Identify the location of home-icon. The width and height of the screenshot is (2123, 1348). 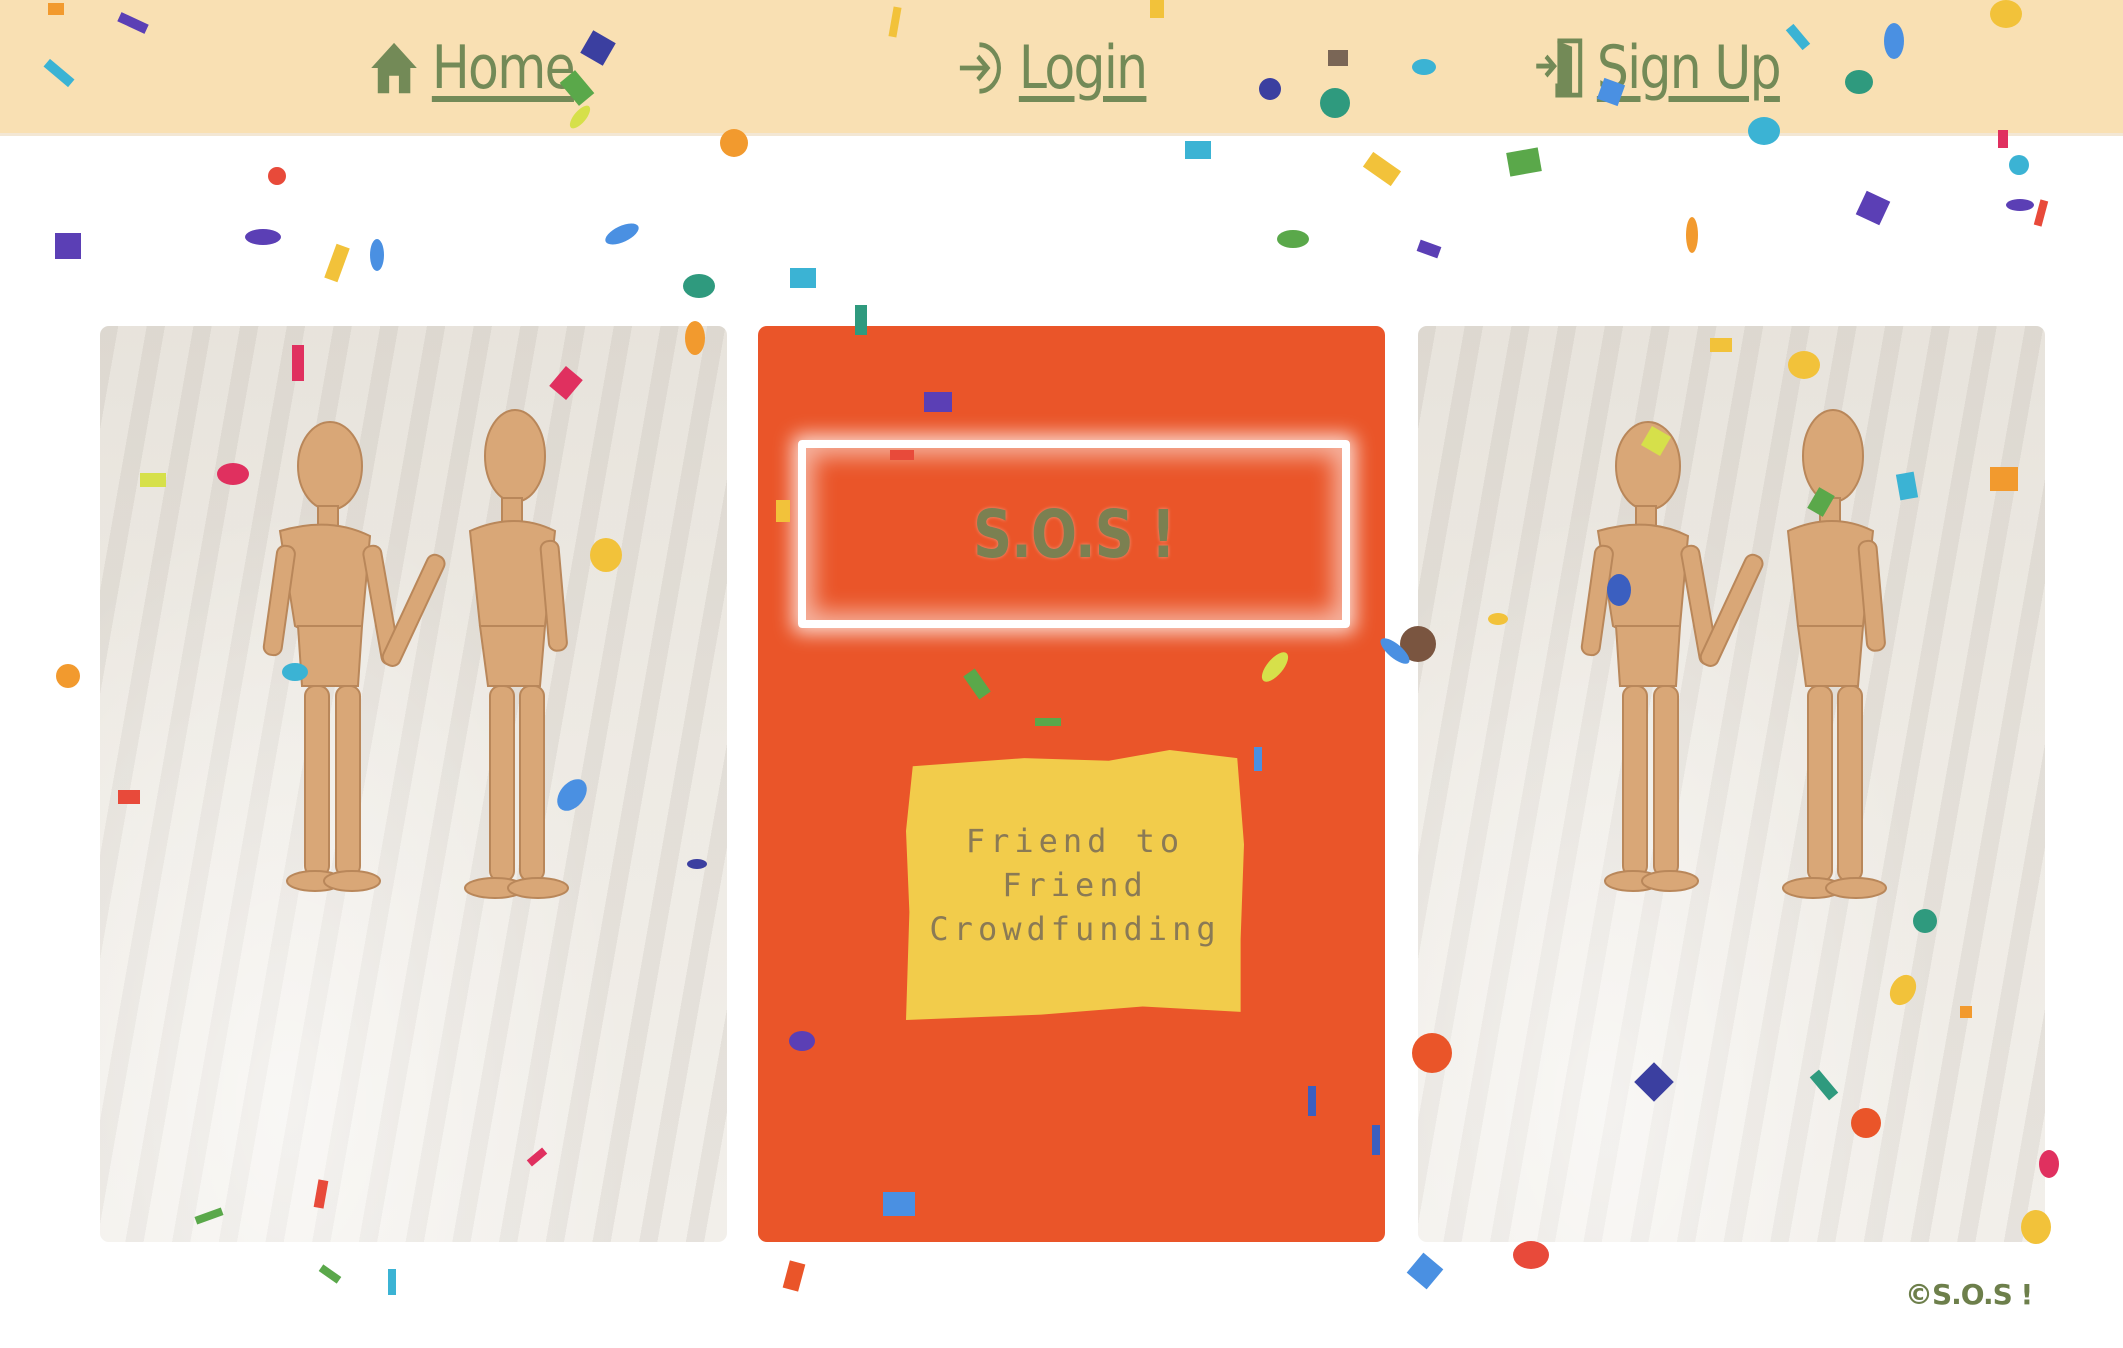
(394, 68).